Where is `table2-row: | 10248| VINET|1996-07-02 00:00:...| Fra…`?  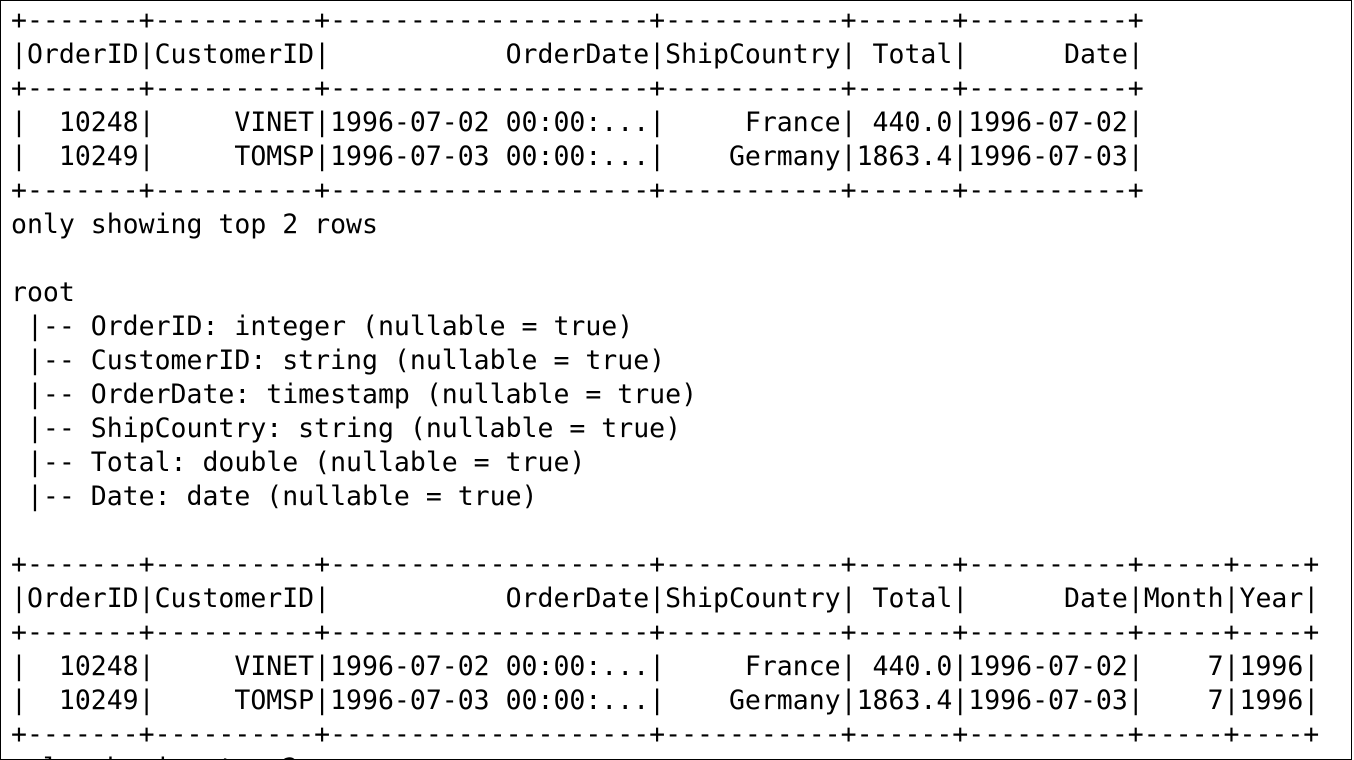 table2-row: | 10248| VINET|1996-07-02 00:00:...| Fra… is located at coordinates (665, 666).